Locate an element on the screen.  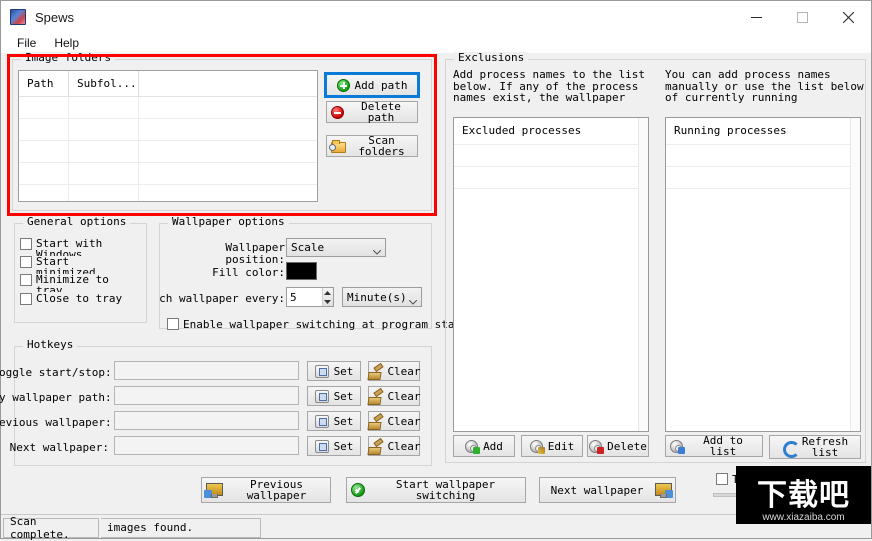
exclusion-add-button: Add is located at coordinates (484, 446).